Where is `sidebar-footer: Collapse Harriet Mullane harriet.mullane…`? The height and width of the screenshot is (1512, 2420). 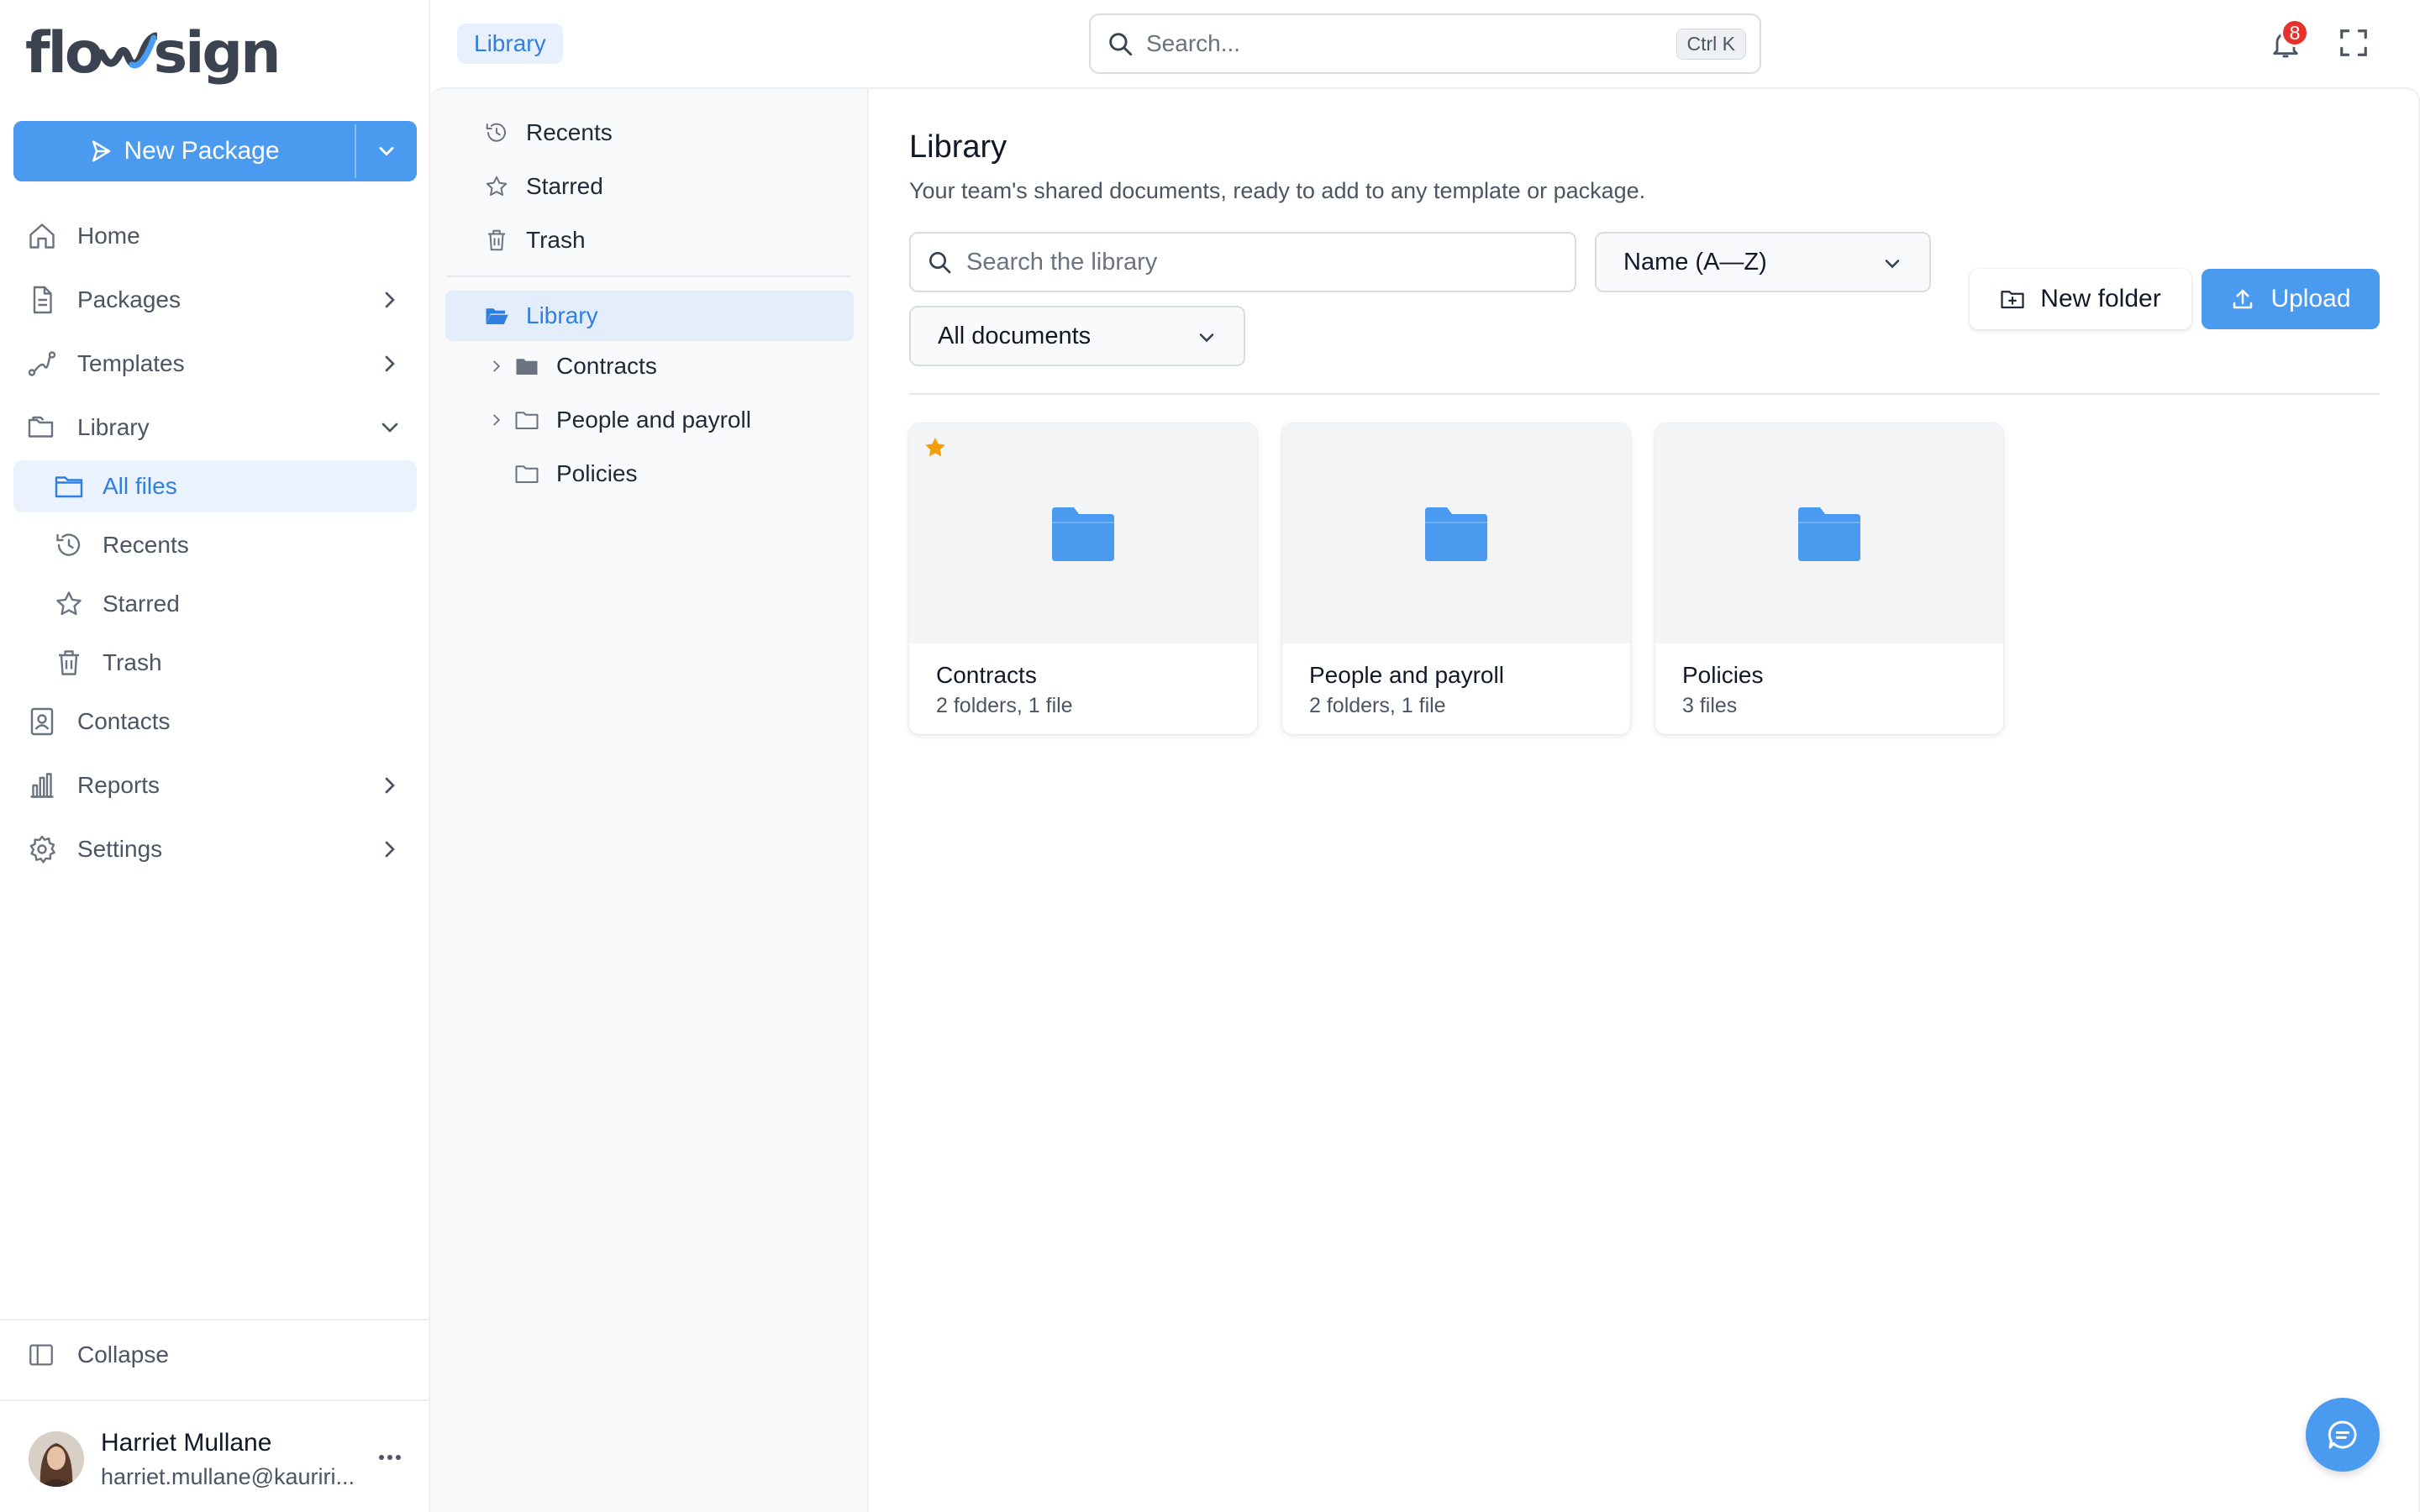 sidebar-footer: Collapse Harriet Mullane harriet.mullane… is located at coordinates (214, 1415).